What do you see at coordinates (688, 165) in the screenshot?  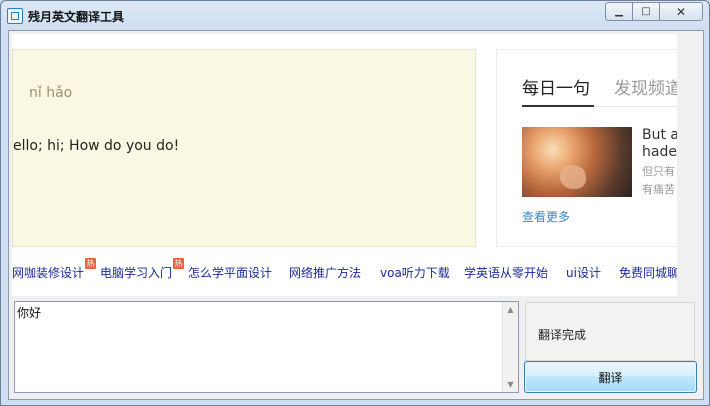 I see `web-panel-gutter` at bounding box center [688, 165].